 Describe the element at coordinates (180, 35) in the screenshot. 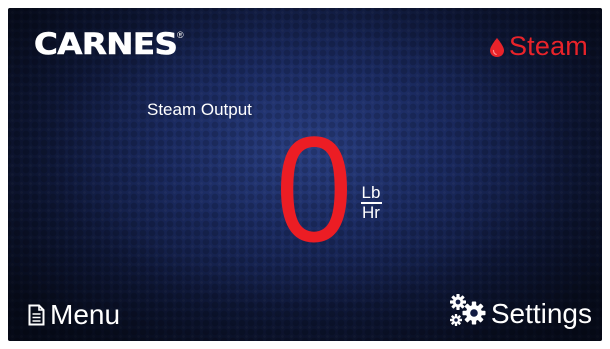

I see `registered-mark: ®` at that location.